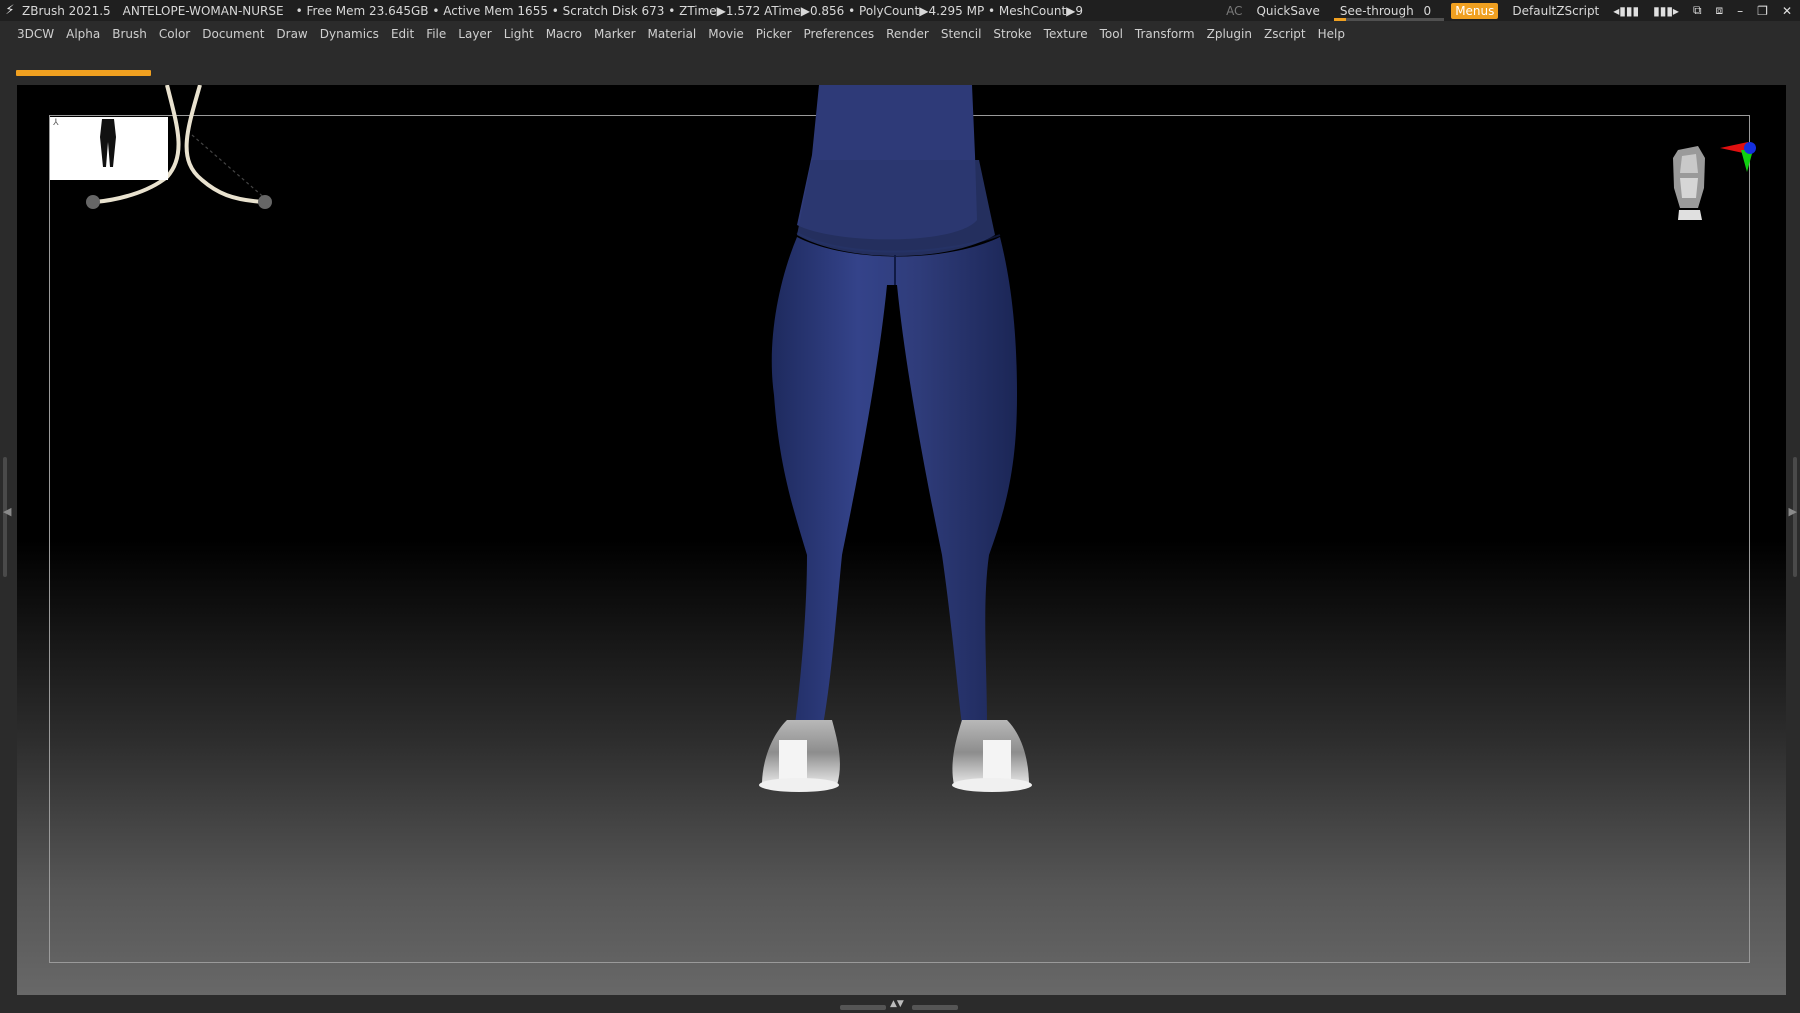 The width and height of the screenshot is (1800, 1013). Describe the element at coordinates (83, 34) in the screenshot. I see `menu-alpha: Alpha` at that location.